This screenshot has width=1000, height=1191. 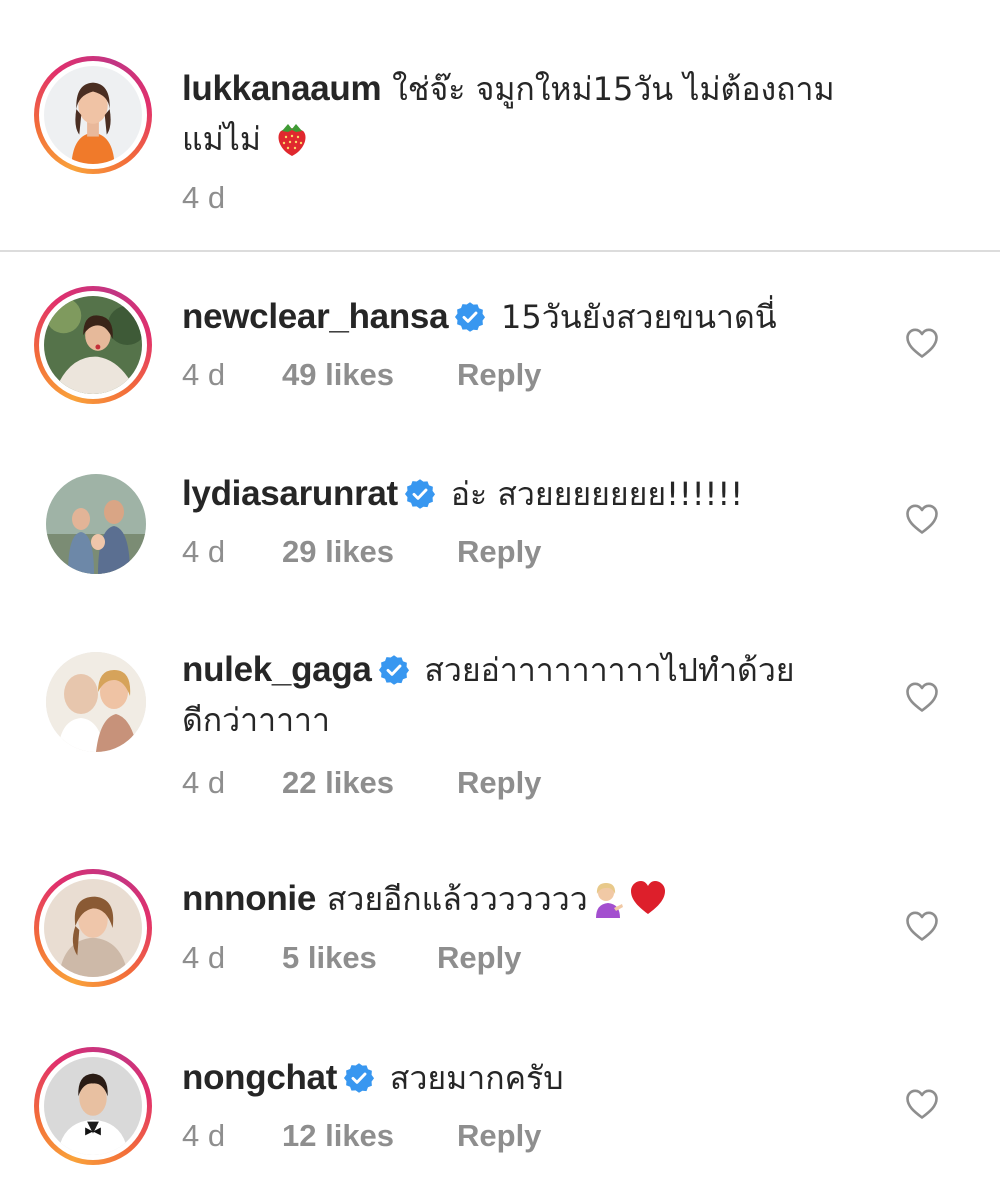 What do you see at coordinates (369, 783) in the screenshot?
I see `likes-count: 22 likes` at bounding box center [369, 783].